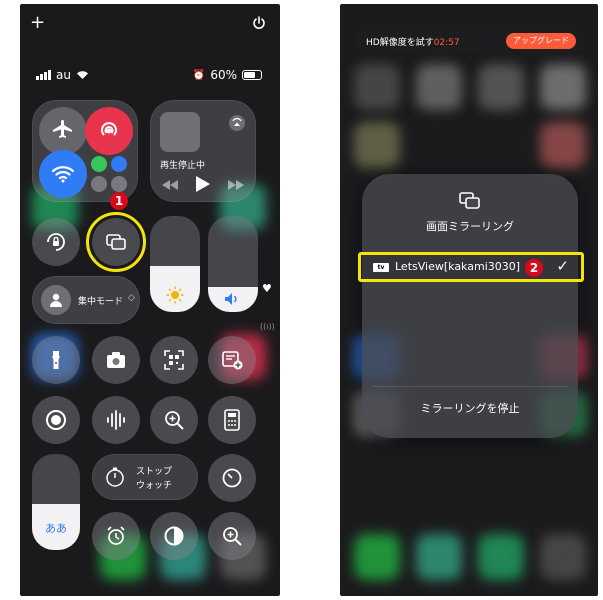 The width and height of the screenshot is (603, 600). I want to click on lock-rotation-icon, so click(56, 242).